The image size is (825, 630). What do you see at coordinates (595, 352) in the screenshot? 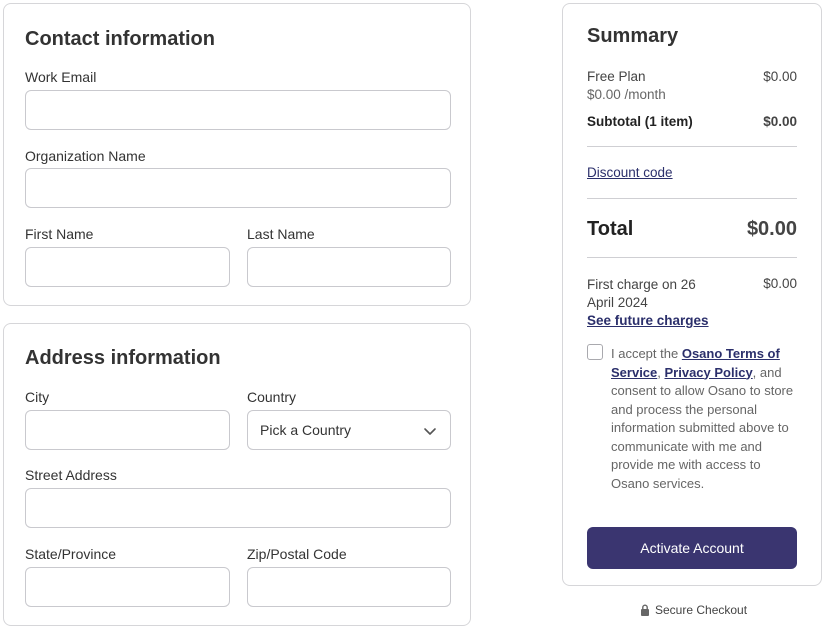
I see `terms-checkbox` at bounding box center [595, 352].